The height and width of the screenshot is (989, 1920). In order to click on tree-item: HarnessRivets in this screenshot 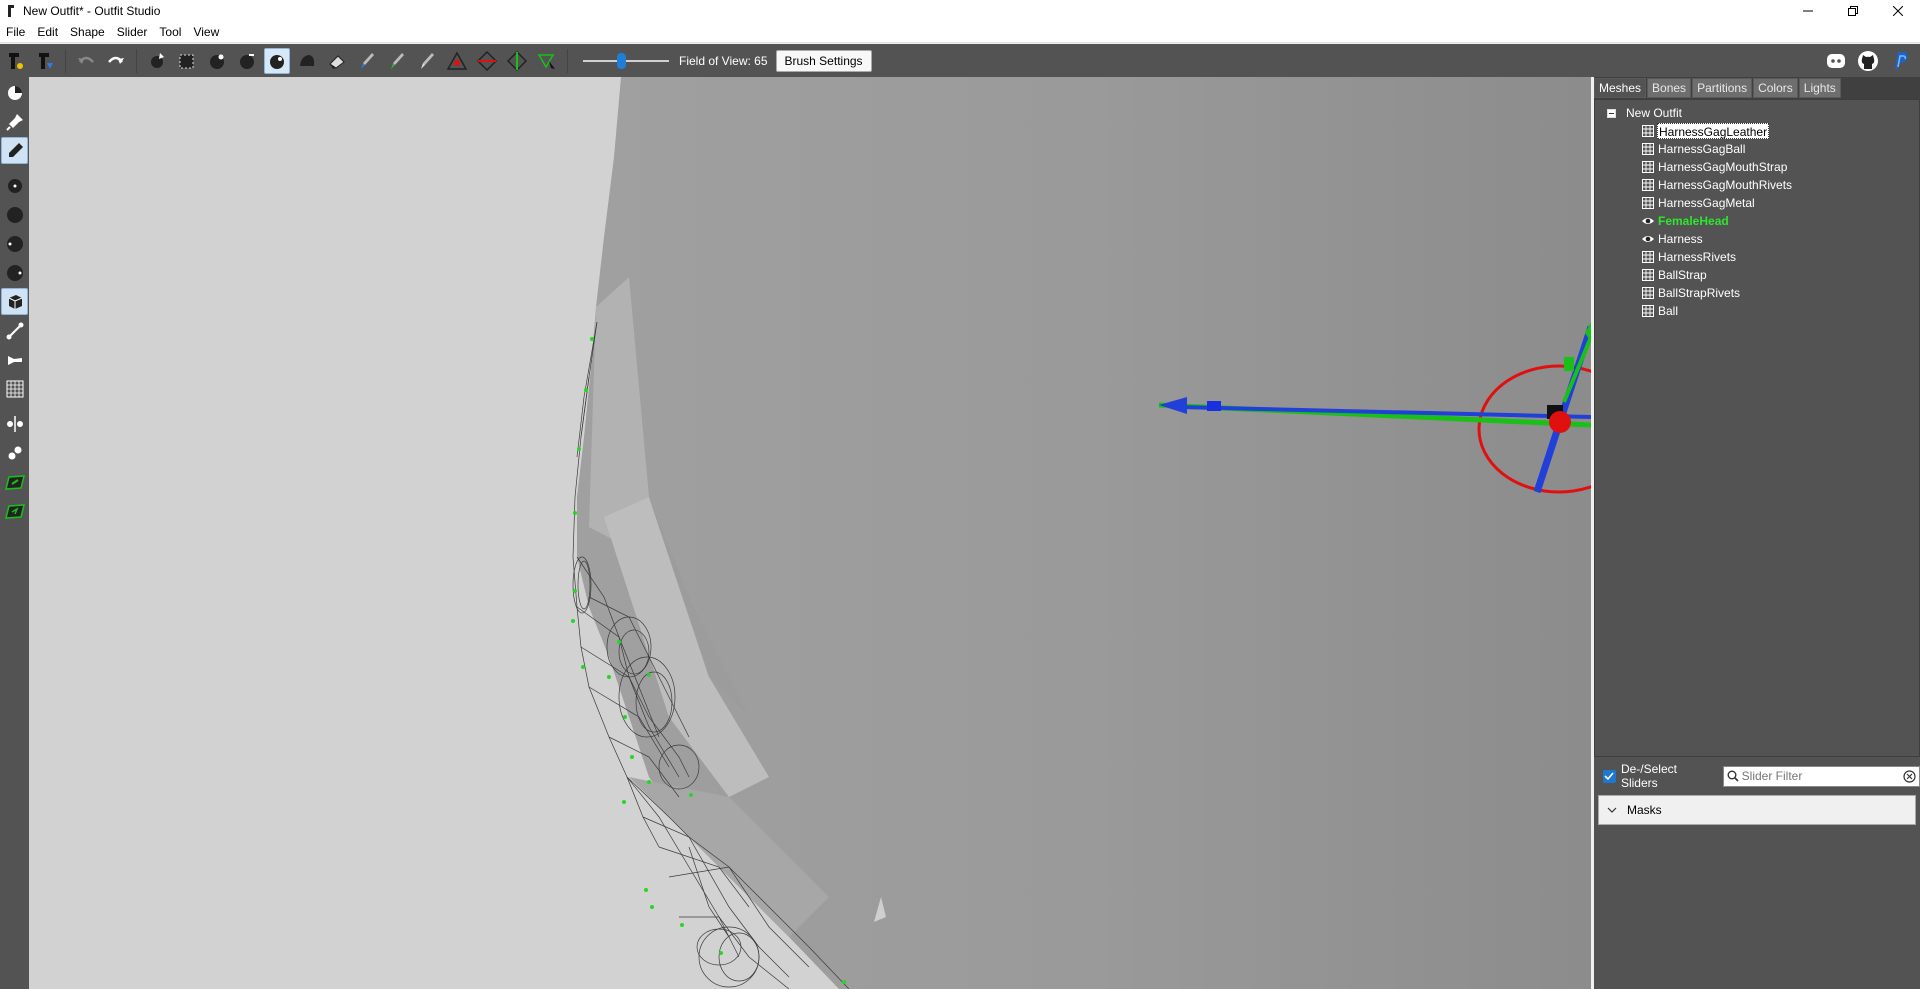, I will do `click(1689, 257)`.